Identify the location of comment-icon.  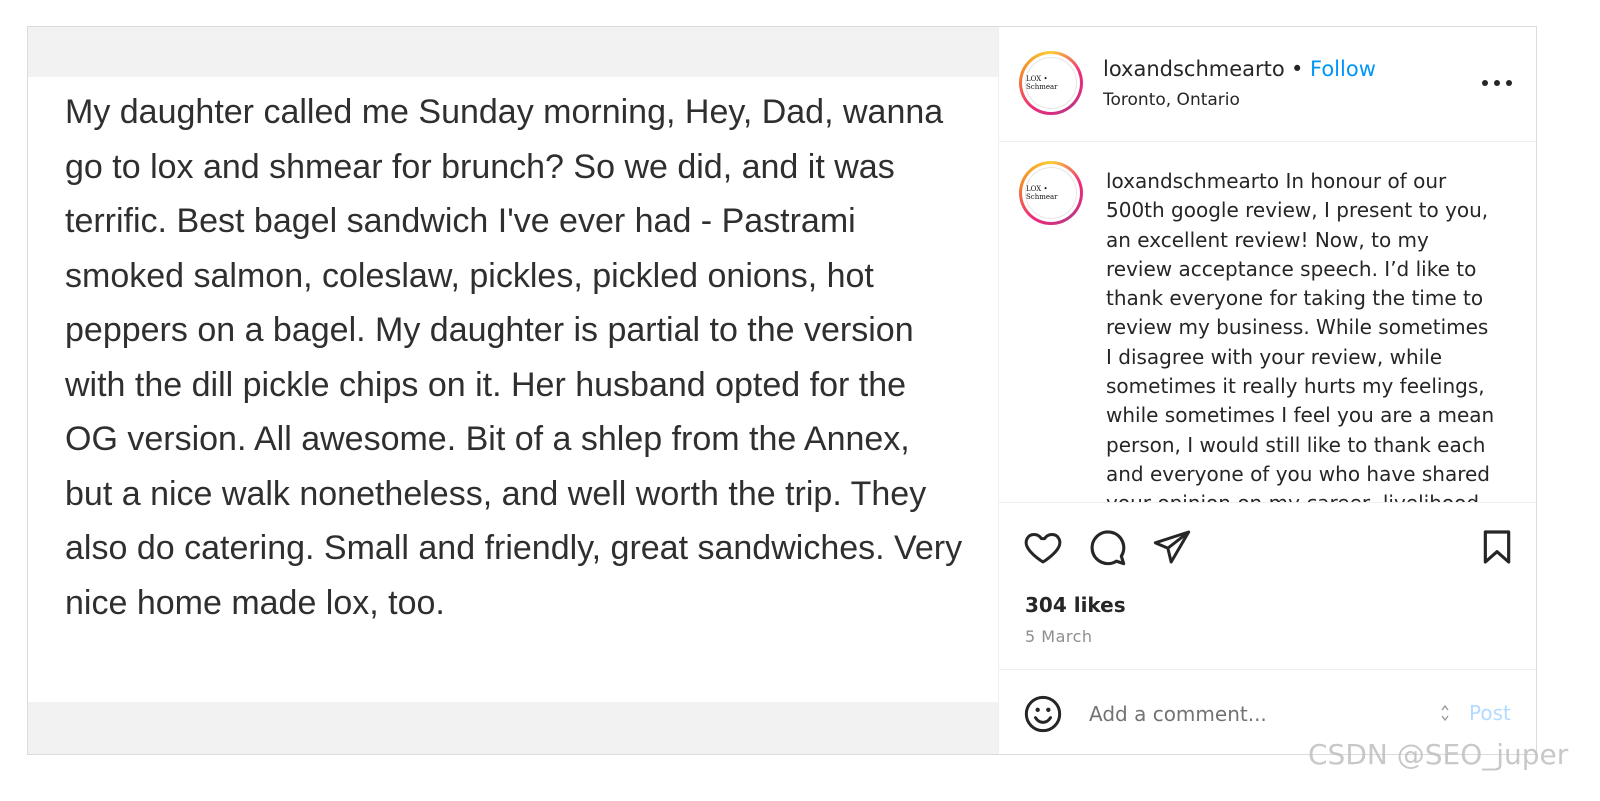
(1107, 547).